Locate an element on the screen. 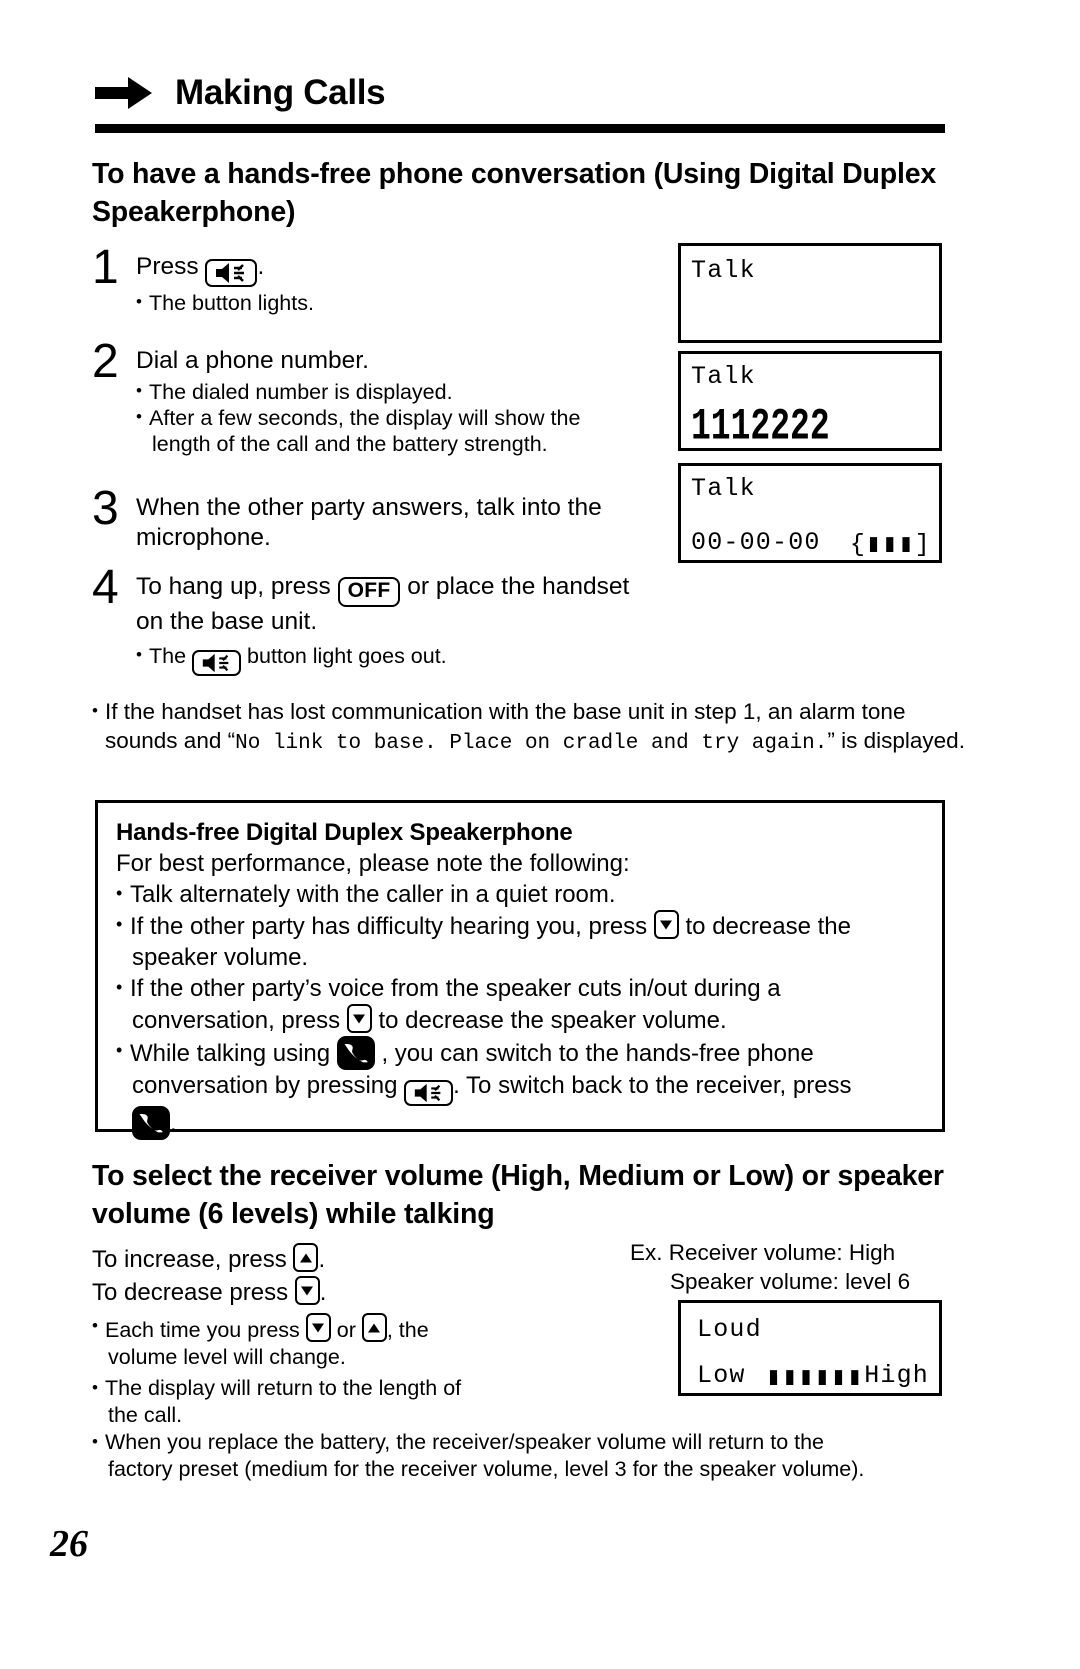 This screenshot has height=1669, width=1080. step-1-bullet: The button lights. is located at coordinates (394, 302).